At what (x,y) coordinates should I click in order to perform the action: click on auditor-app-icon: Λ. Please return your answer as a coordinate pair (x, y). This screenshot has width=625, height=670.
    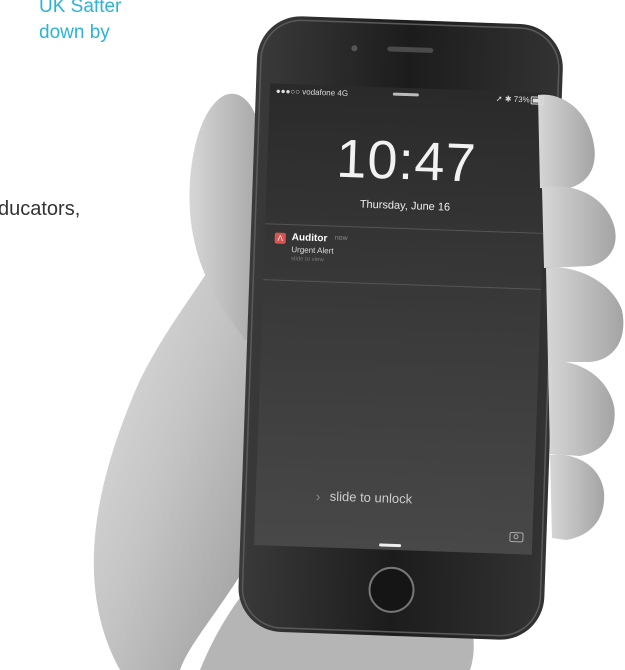
    Looking at the image, I should click on (280, 238).